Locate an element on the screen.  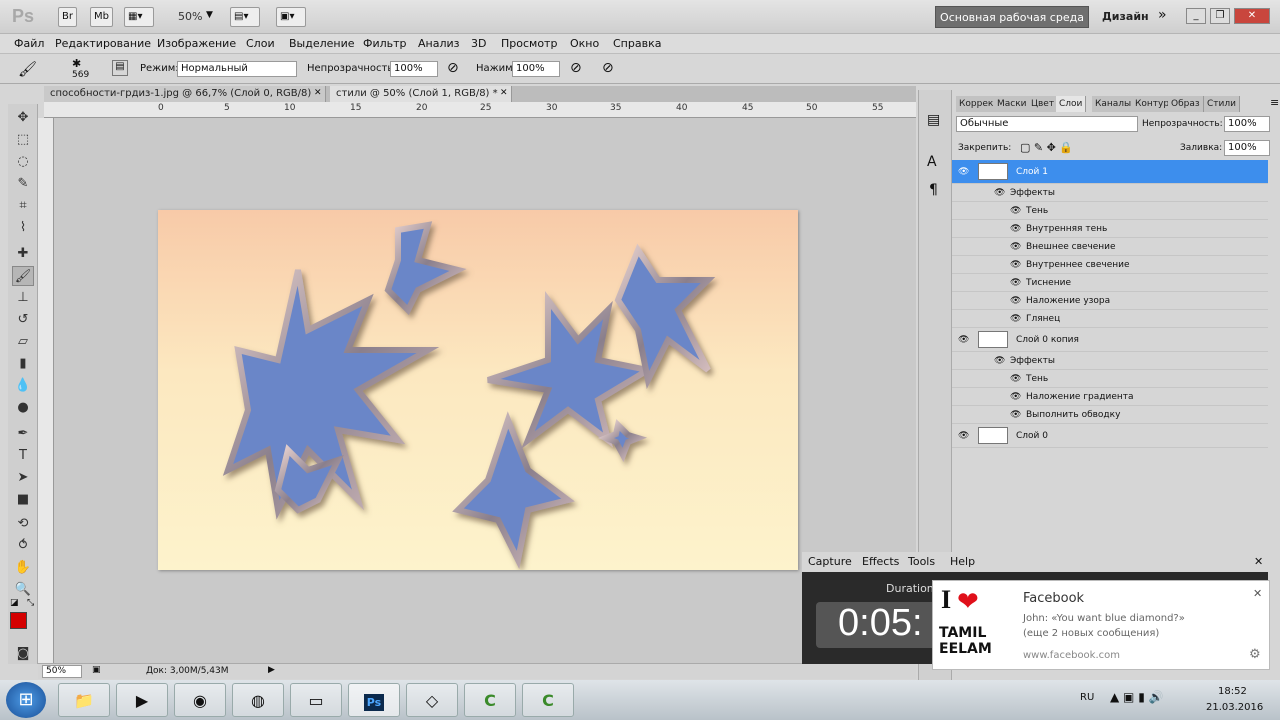
layer-fill-field: 100% is located at coordinates (1247, 148).